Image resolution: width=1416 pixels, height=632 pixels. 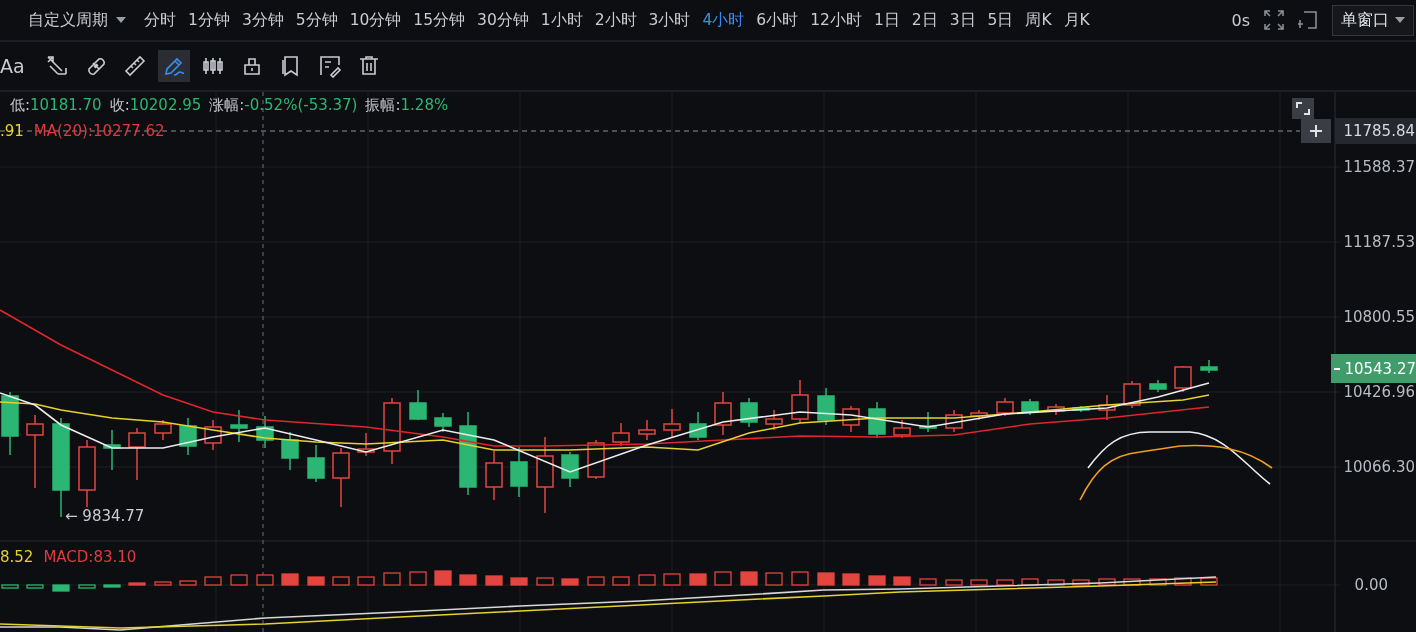 What do you see at coordinates (375, 20) in the screenshot?
I see `period-tab: 10分钟` at bounding box center [375, 20].